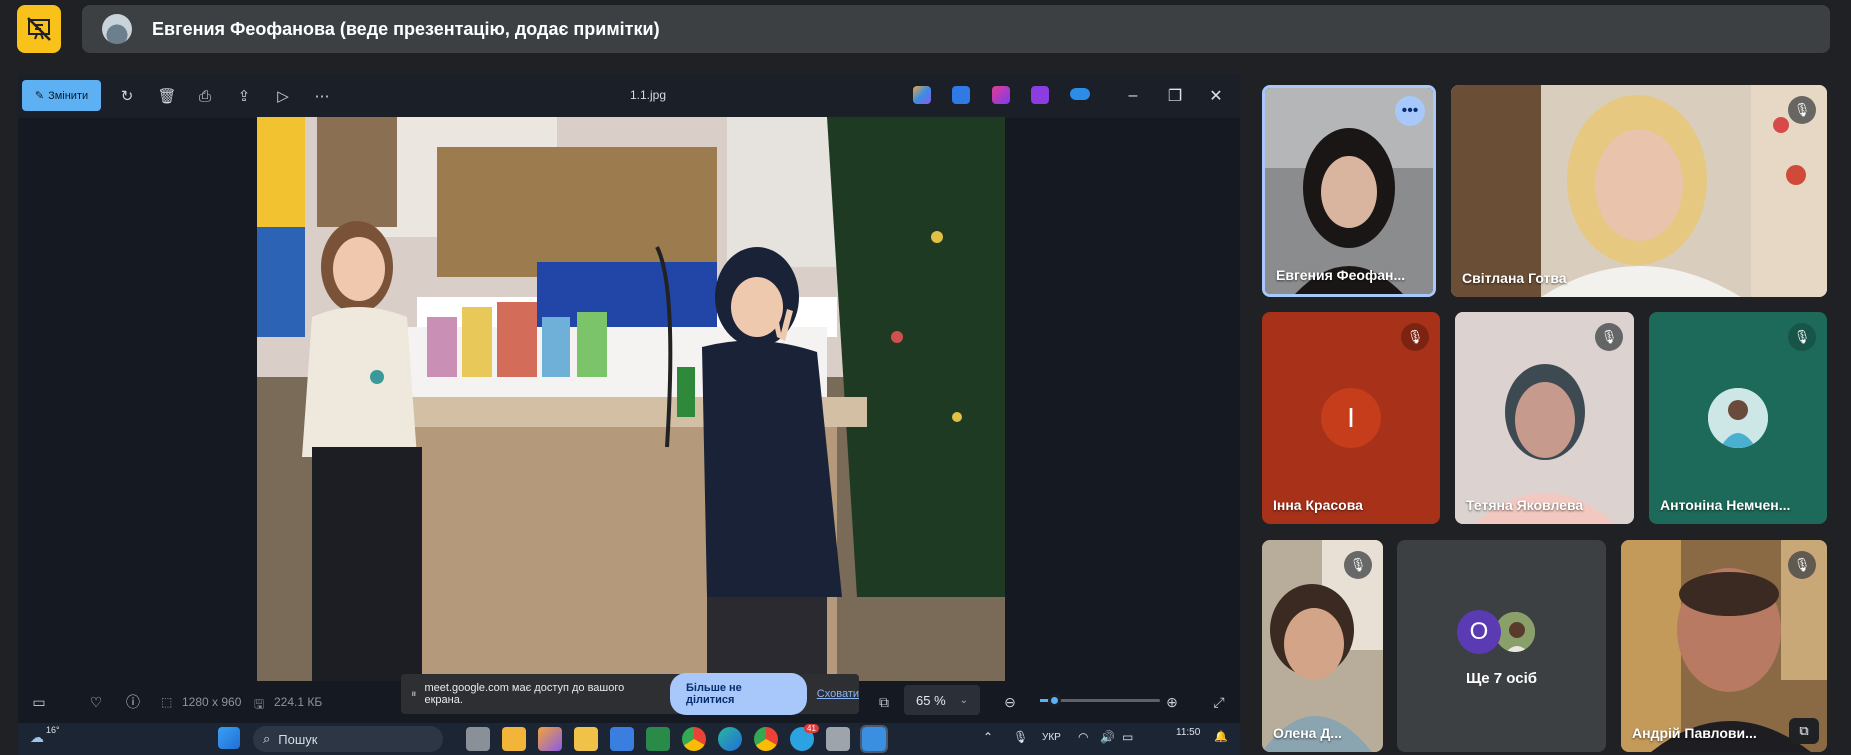  I want to click on participant-avatar, so click(1738, 418).